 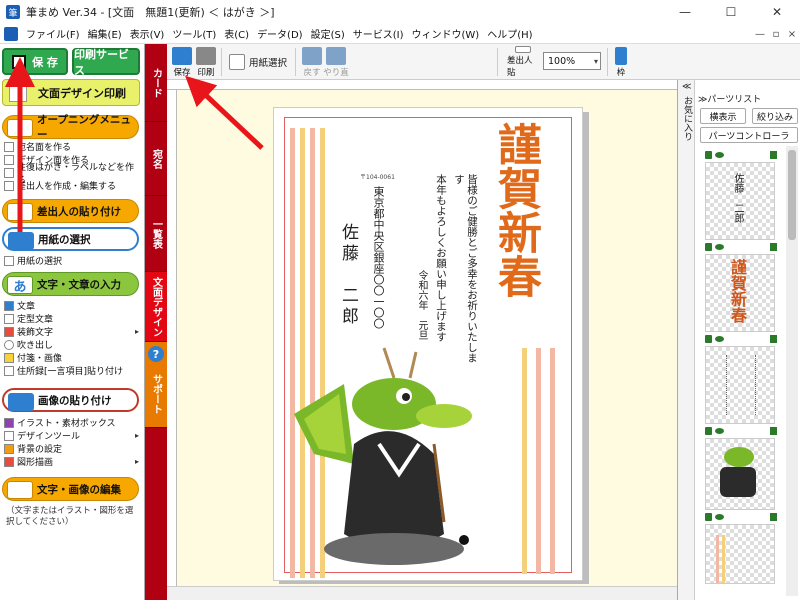 I want to click on toolbar-save-button: 保存, so click(x=182, y=62).